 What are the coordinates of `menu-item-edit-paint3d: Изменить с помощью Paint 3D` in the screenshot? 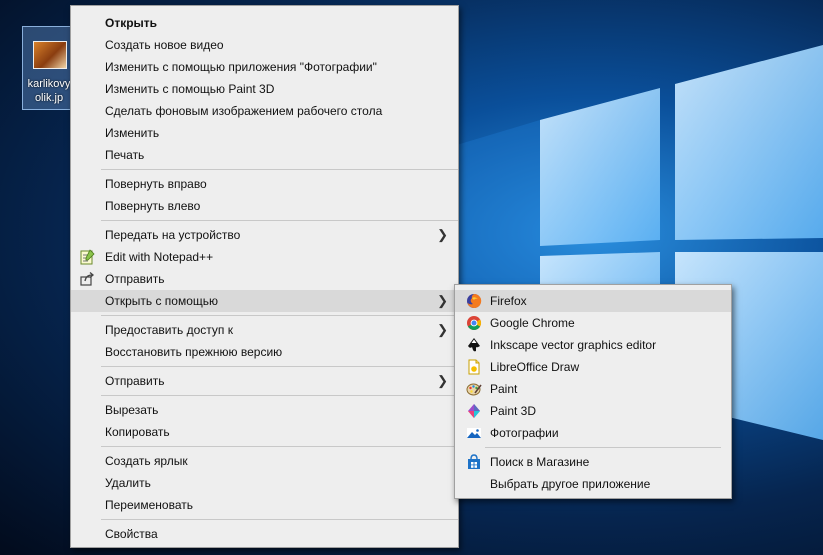 It's located at (264, 89).